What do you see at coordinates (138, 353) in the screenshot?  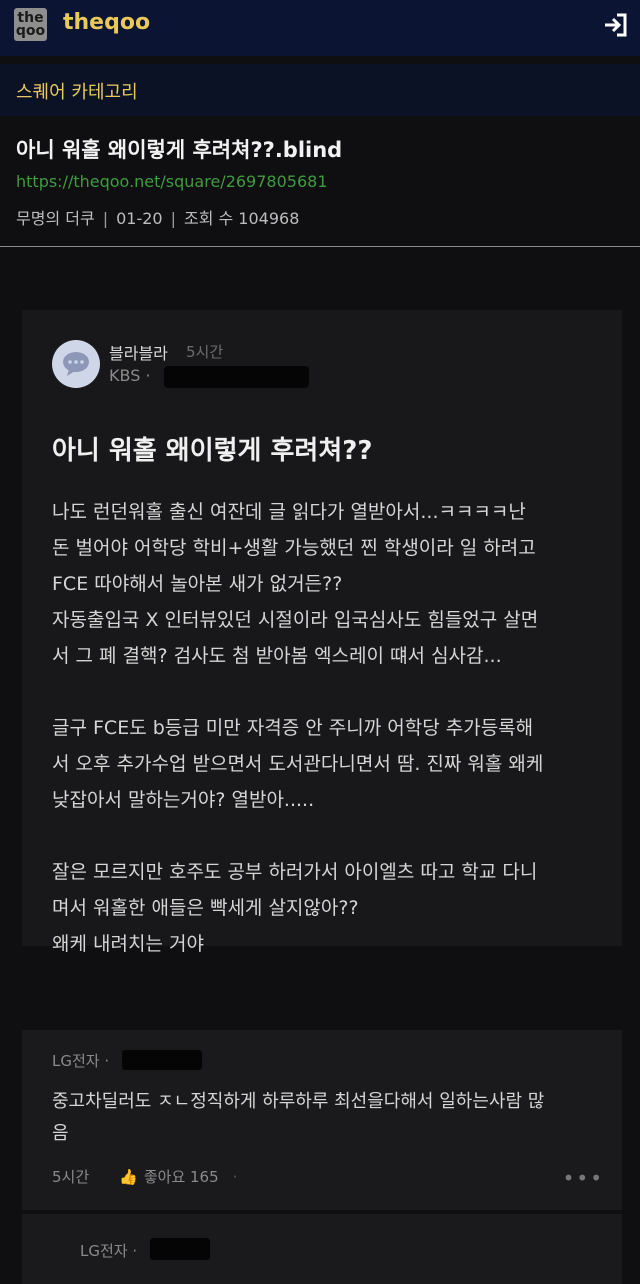 I see `blind-author-name: 블라블라` at bounding box center [138, 353].